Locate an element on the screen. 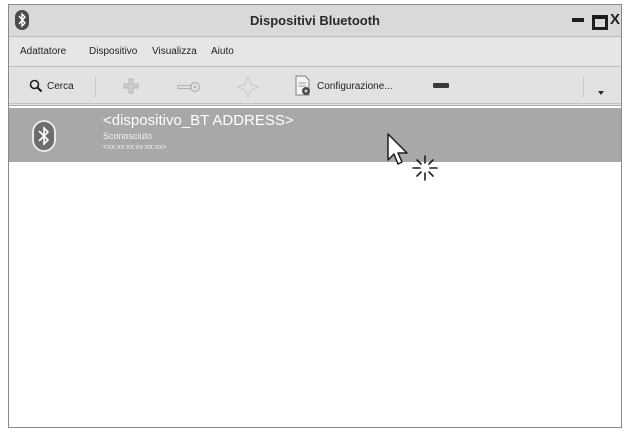 The image size is (628, 432). maximize-icon is located at coordinates (599, 21).